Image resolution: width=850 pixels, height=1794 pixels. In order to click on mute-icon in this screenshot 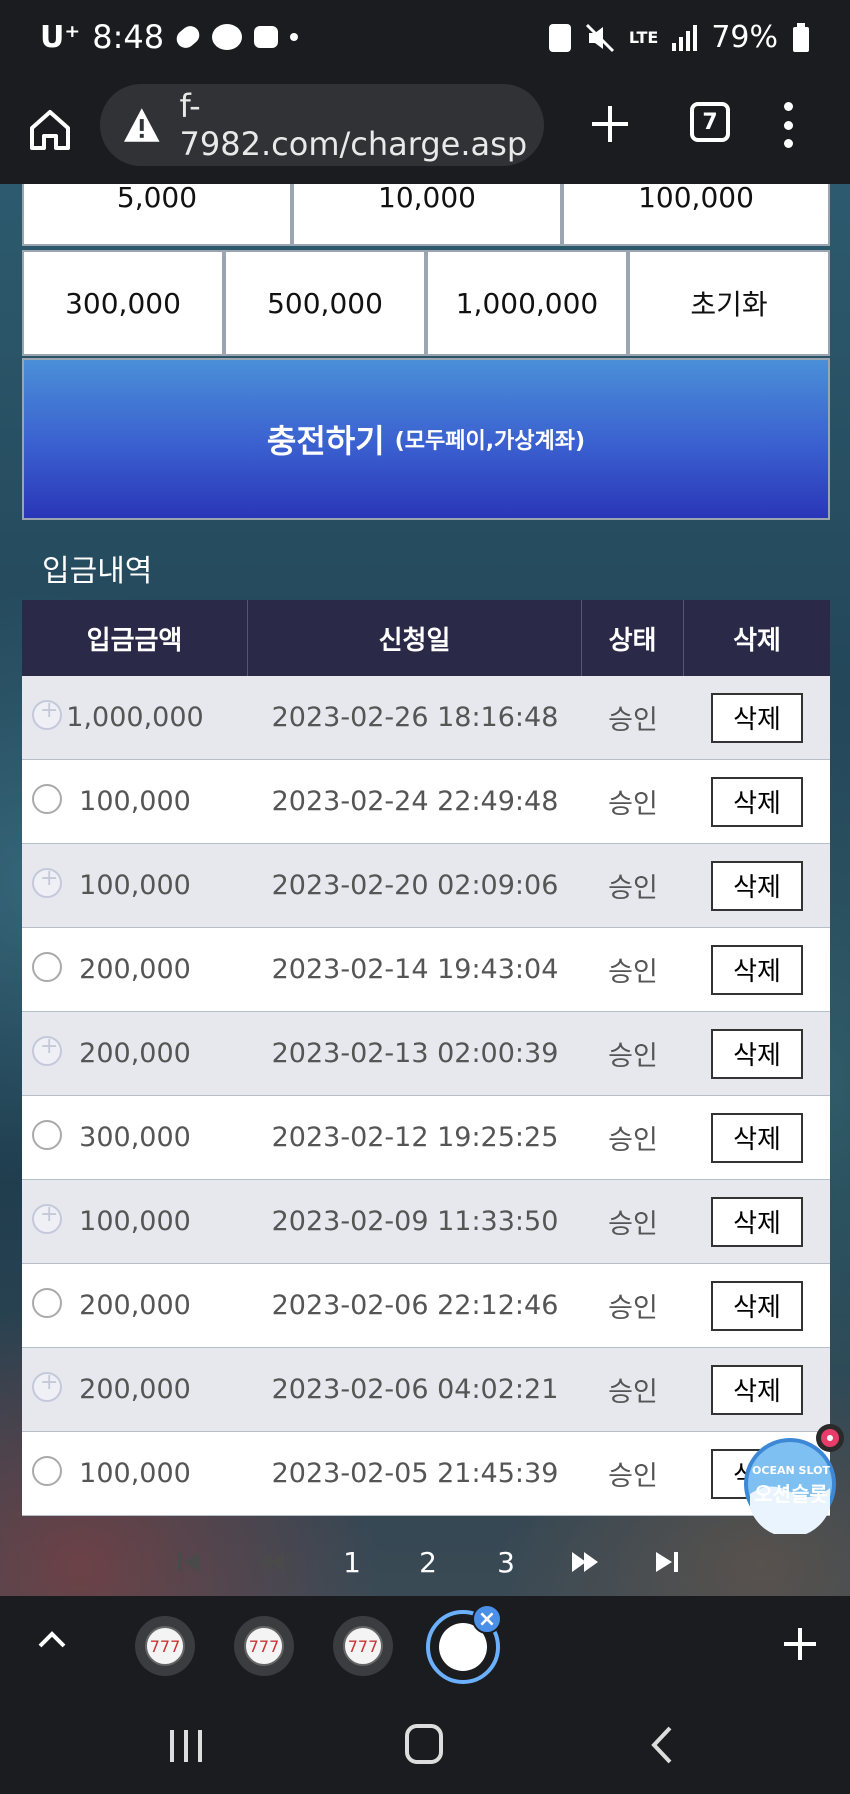, I will do `click(599, 37)`.